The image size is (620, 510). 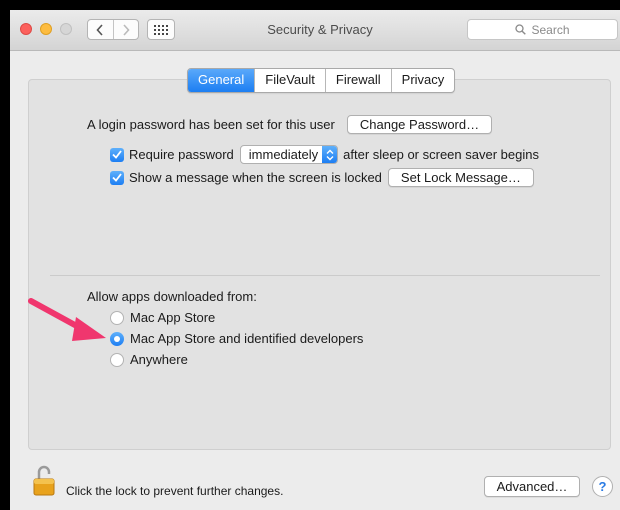 I want to click on require-password-delay-select: immediately, so click(x=289, y=154).